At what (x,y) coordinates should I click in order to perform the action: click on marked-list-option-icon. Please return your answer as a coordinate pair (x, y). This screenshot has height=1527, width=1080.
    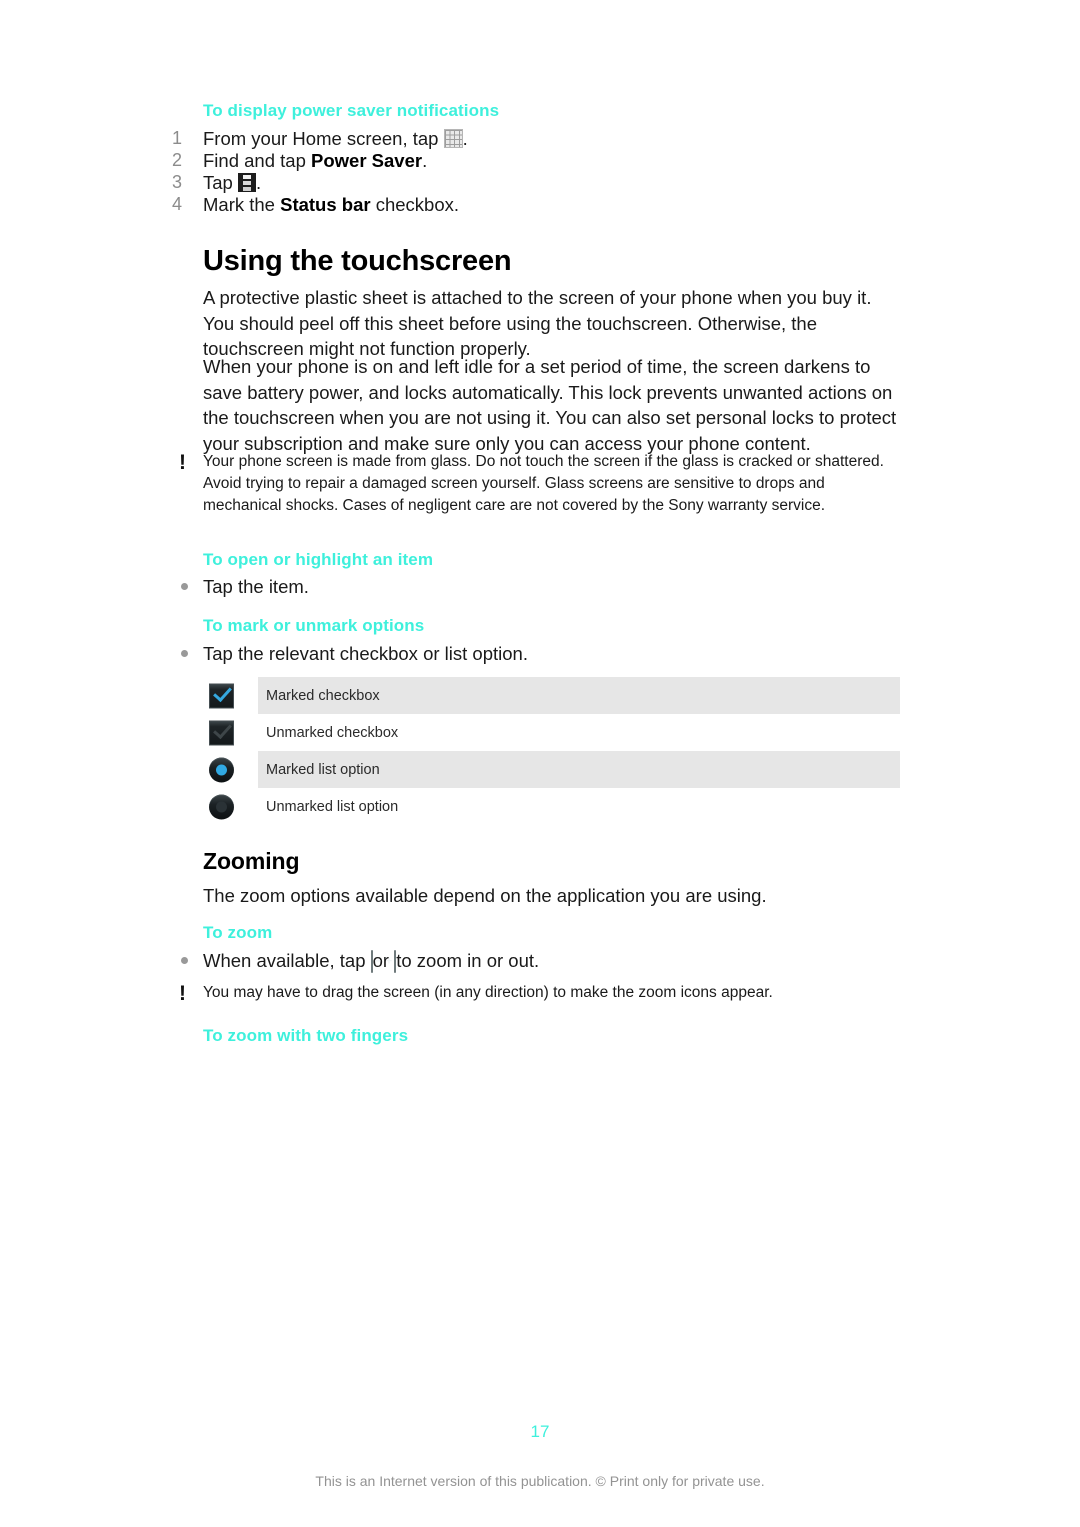
    Looking at the image, I should click on (221, 769).